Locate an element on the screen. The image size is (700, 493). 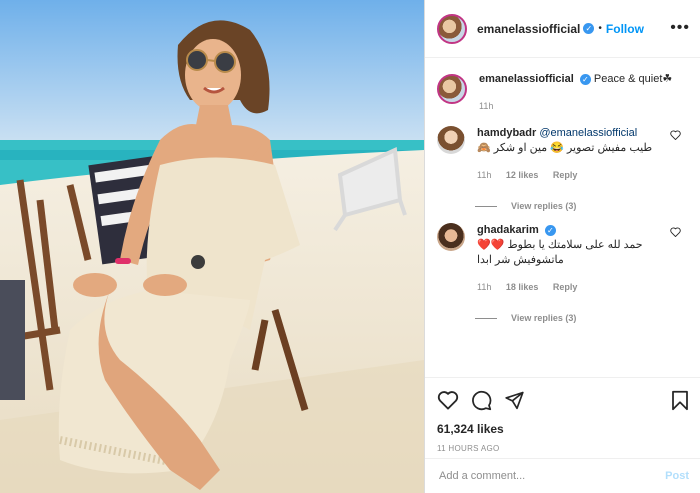
post-actions: 61,324 likes 11 HOURS AGO is located at coordinates (562, 415).